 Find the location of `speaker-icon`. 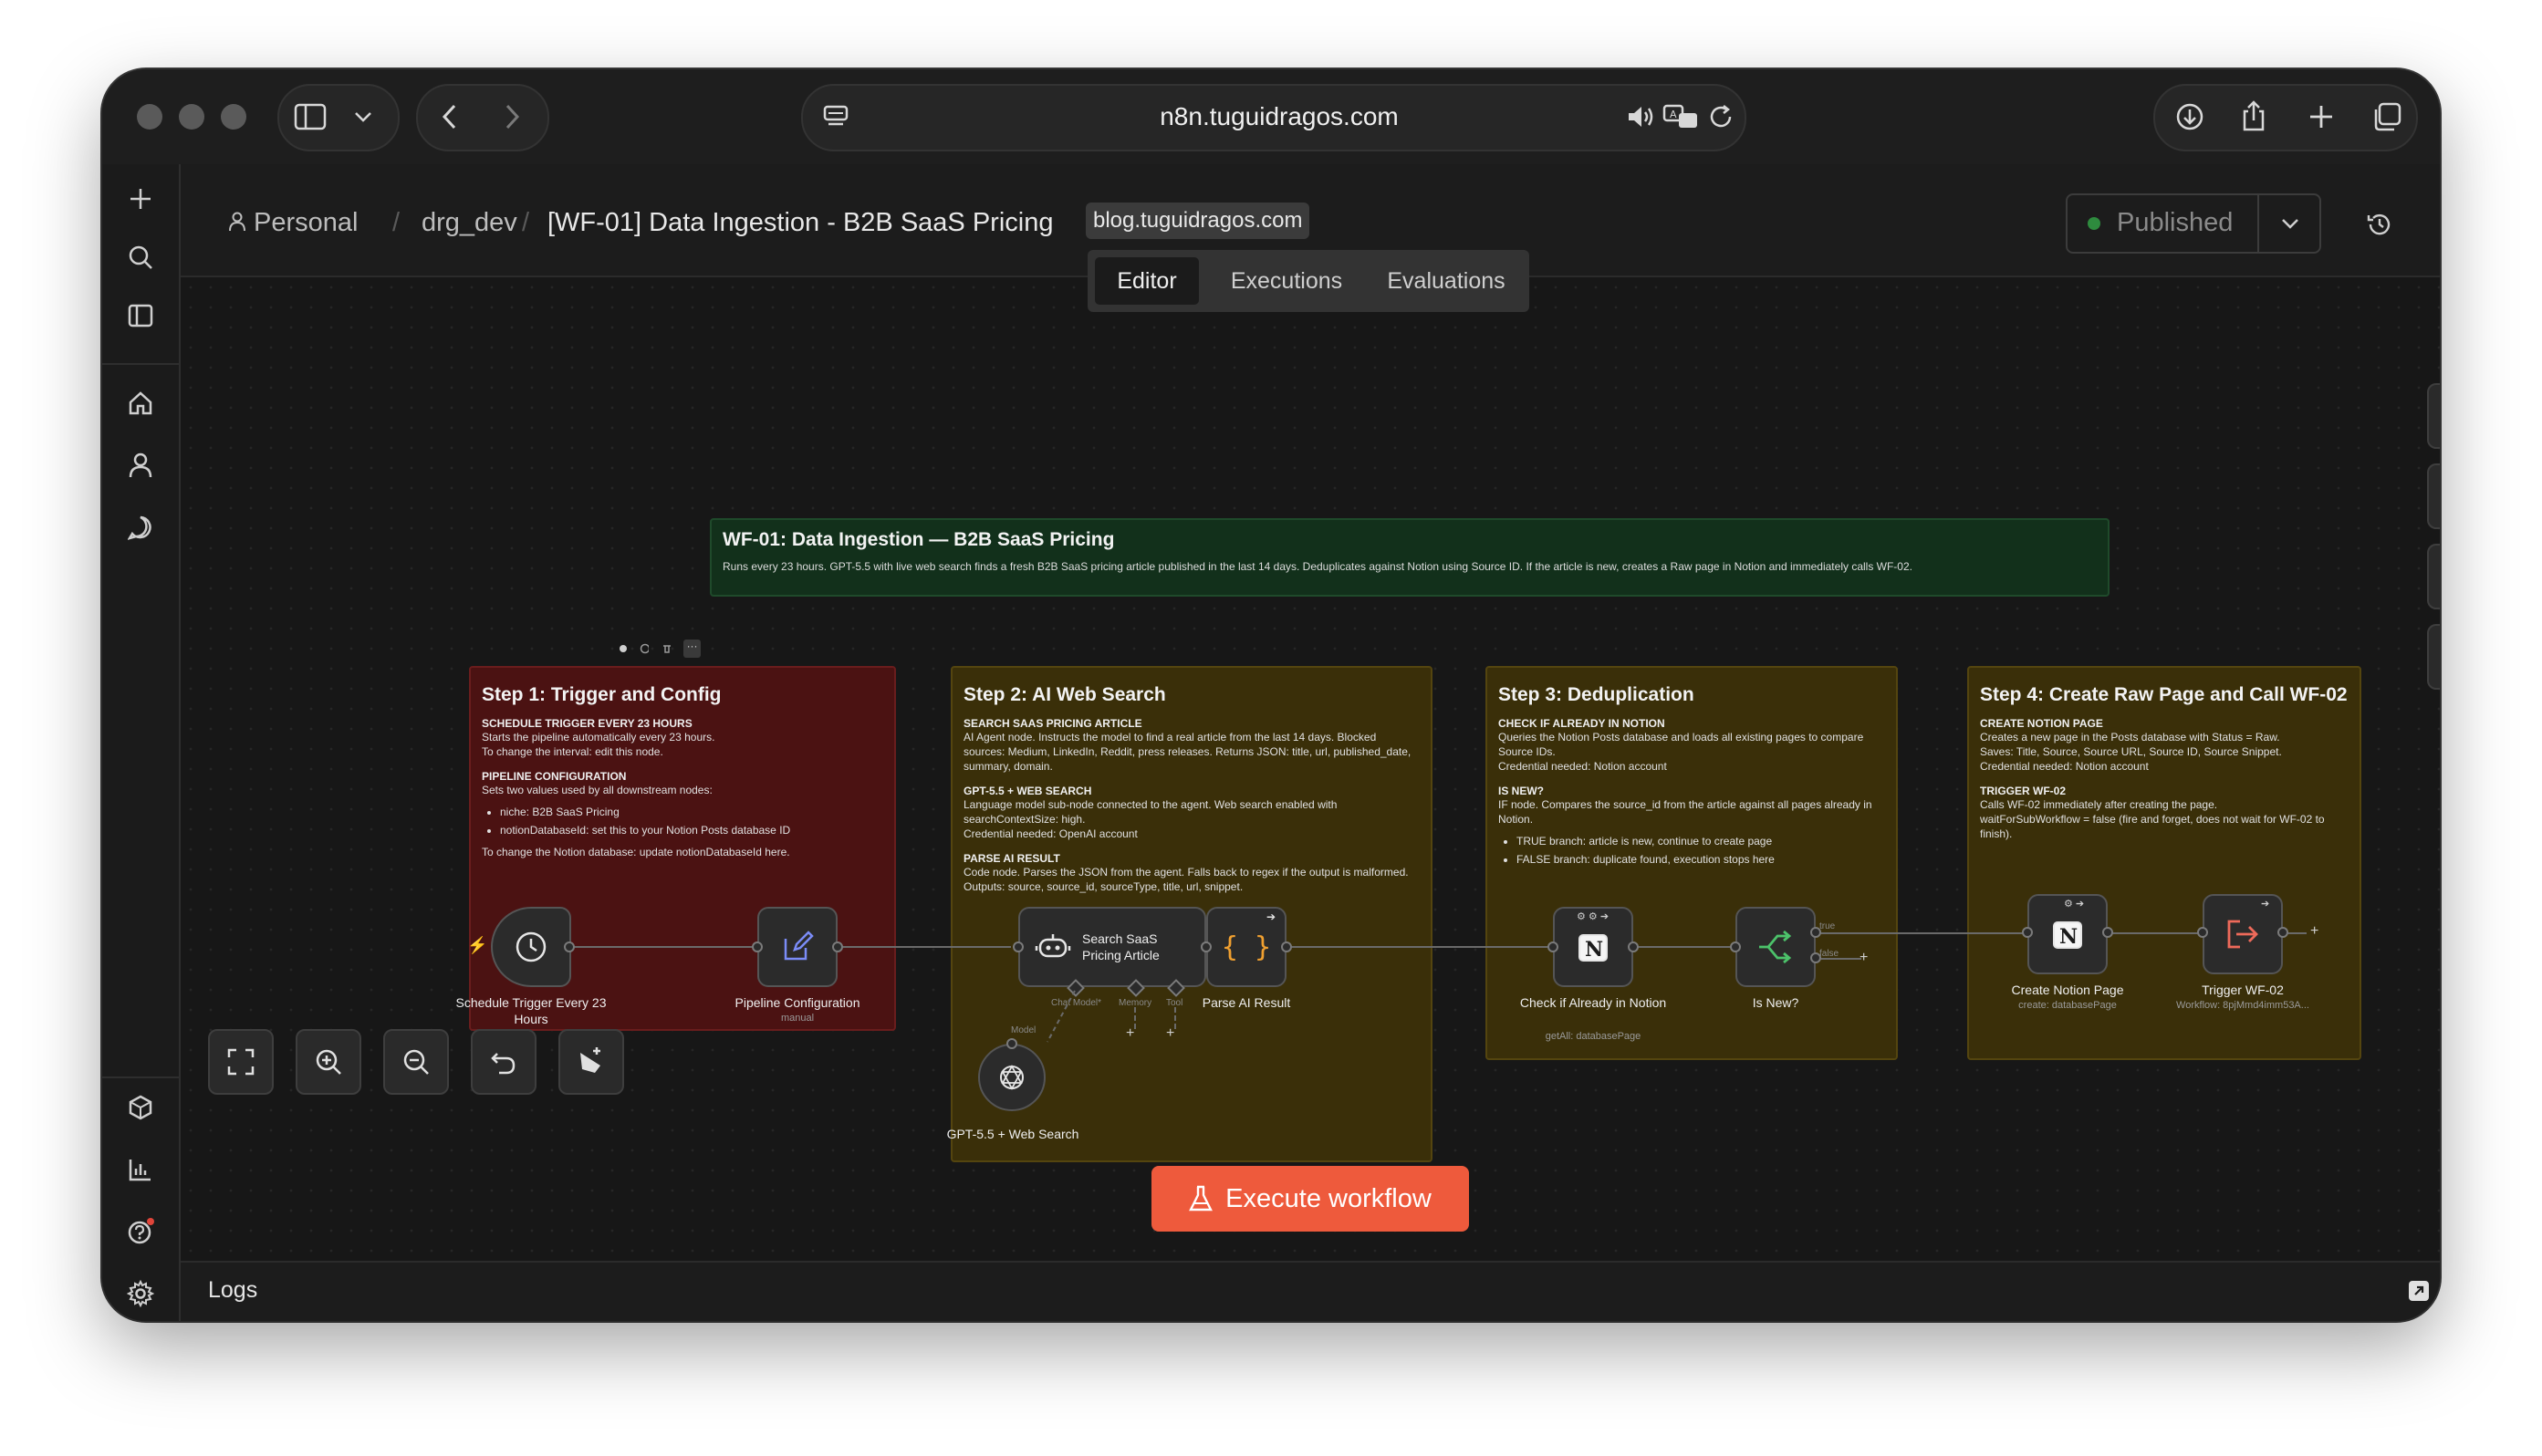

speaker-icon is located at coordinates (1640, 117).